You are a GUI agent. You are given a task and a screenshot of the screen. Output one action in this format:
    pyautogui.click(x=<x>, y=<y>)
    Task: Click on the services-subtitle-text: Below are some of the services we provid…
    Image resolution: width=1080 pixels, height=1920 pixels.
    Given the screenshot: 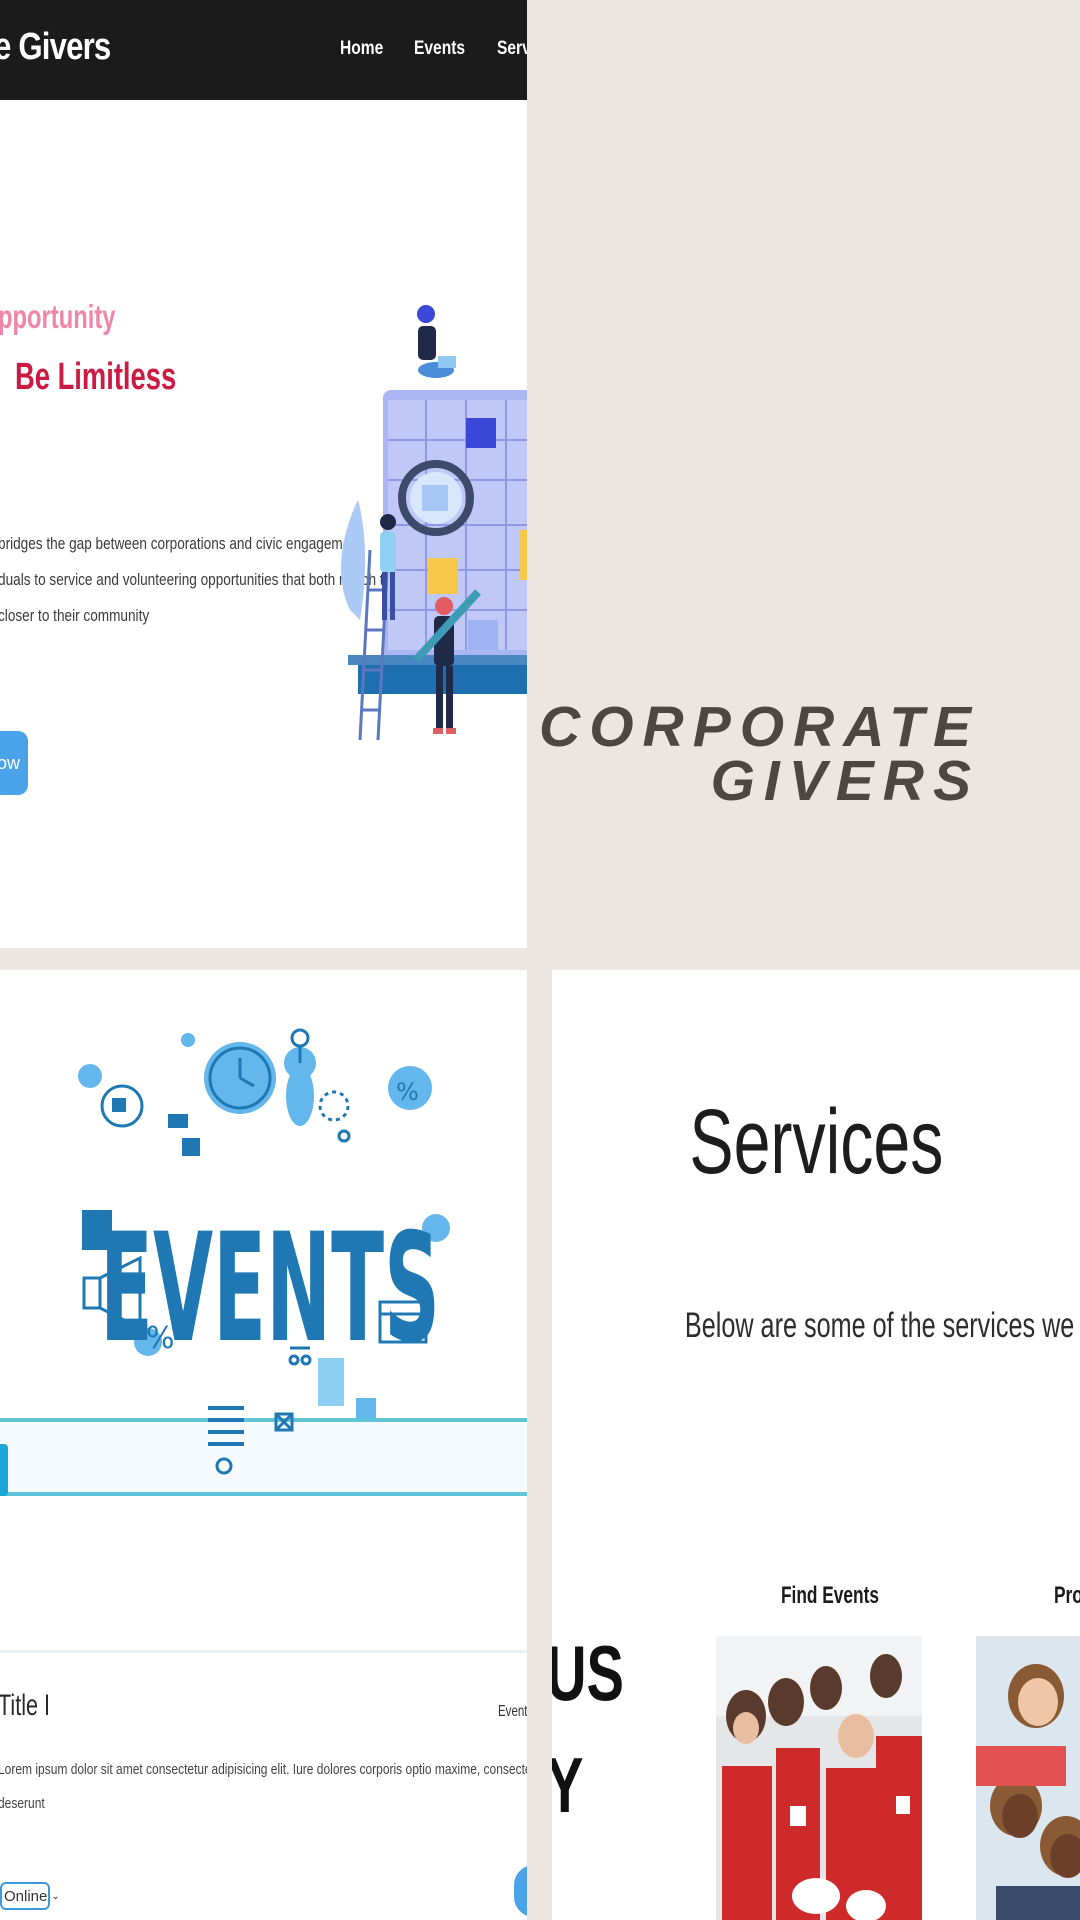 What is the action you would take?
    pyautogui.click(x=882, y=1325)
    